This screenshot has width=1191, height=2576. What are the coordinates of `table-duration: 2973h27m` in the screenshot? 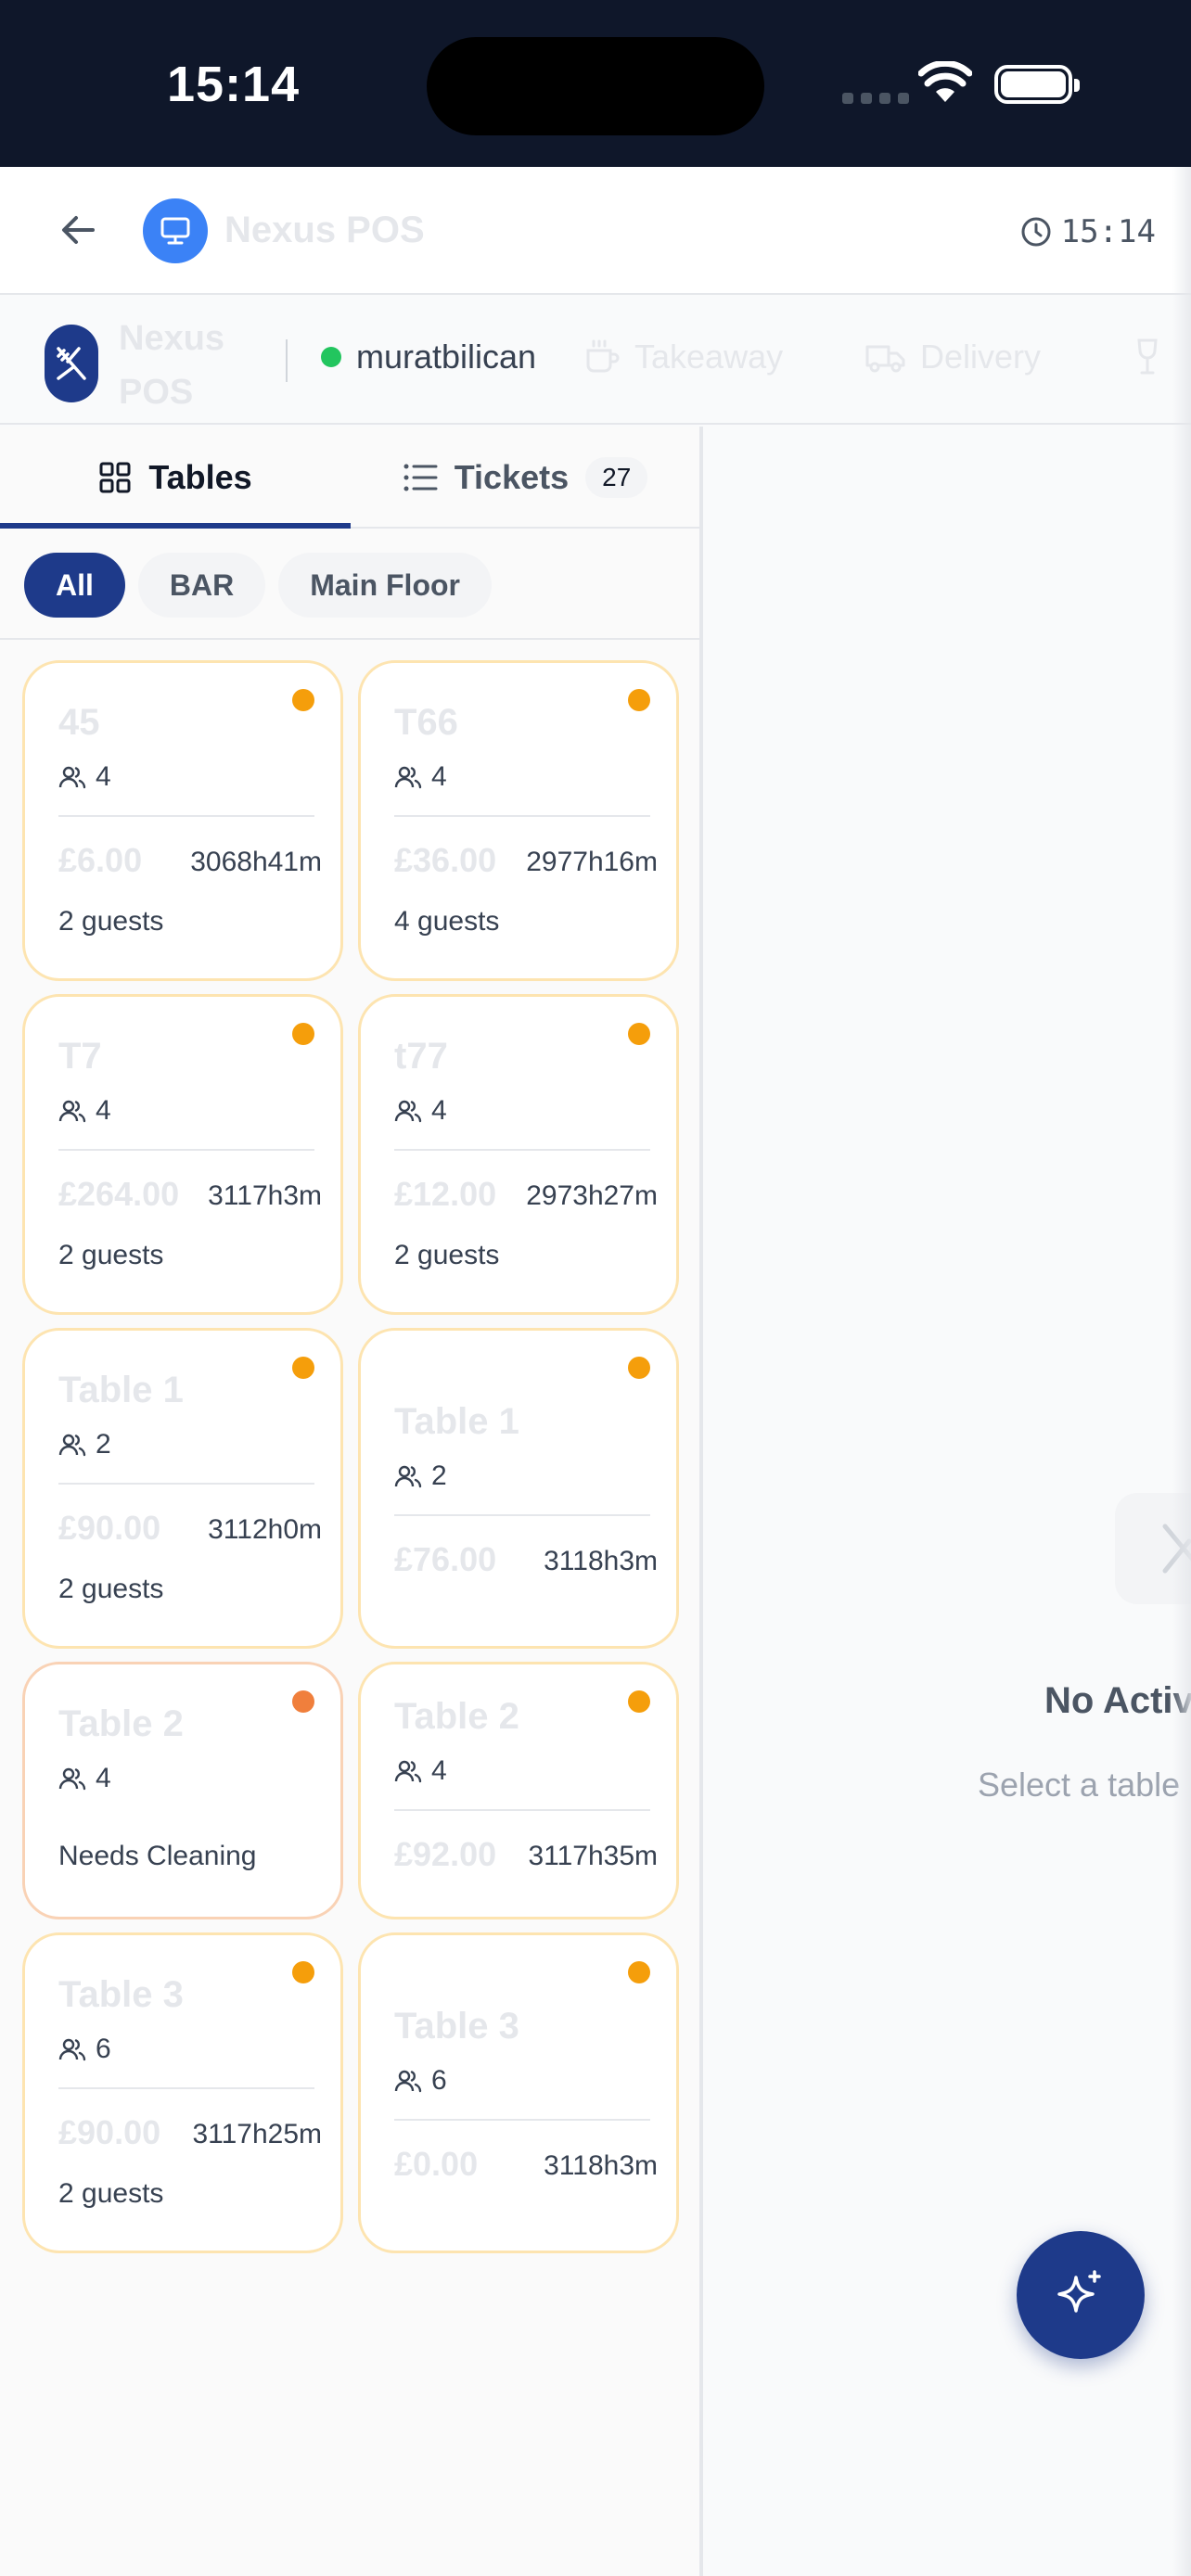 It's located at (592, 1196).